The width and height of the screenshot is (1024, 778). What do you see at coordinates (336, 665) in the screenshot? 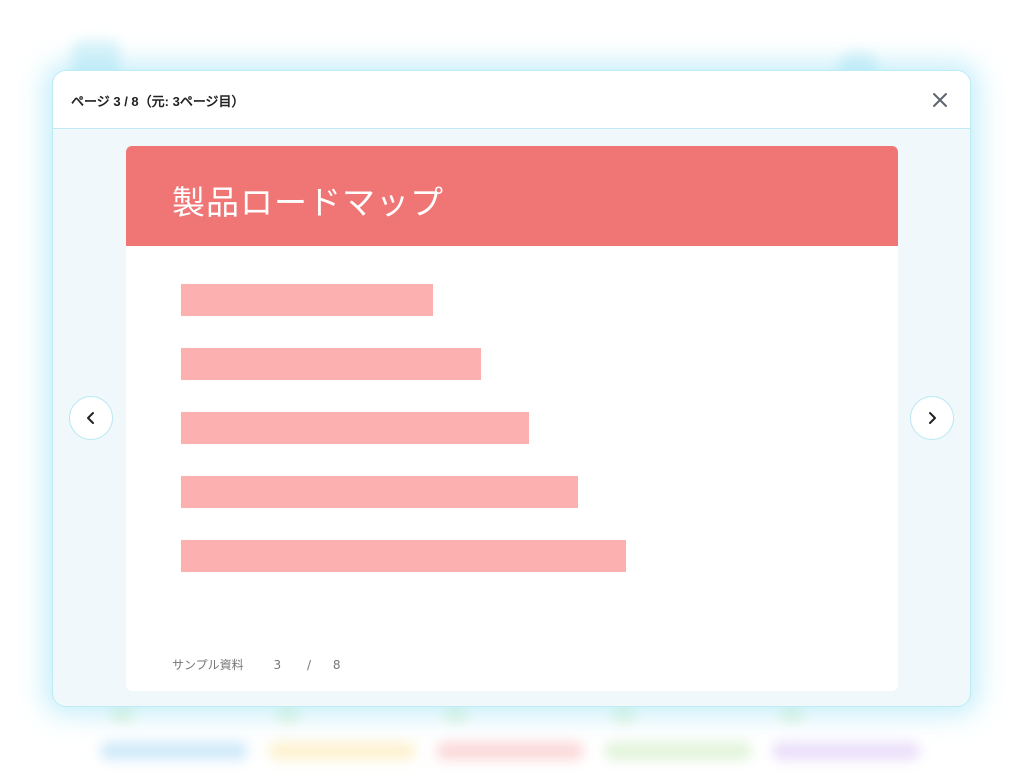
I see `footer-page-total: 8` at bounding box center [336, 665].